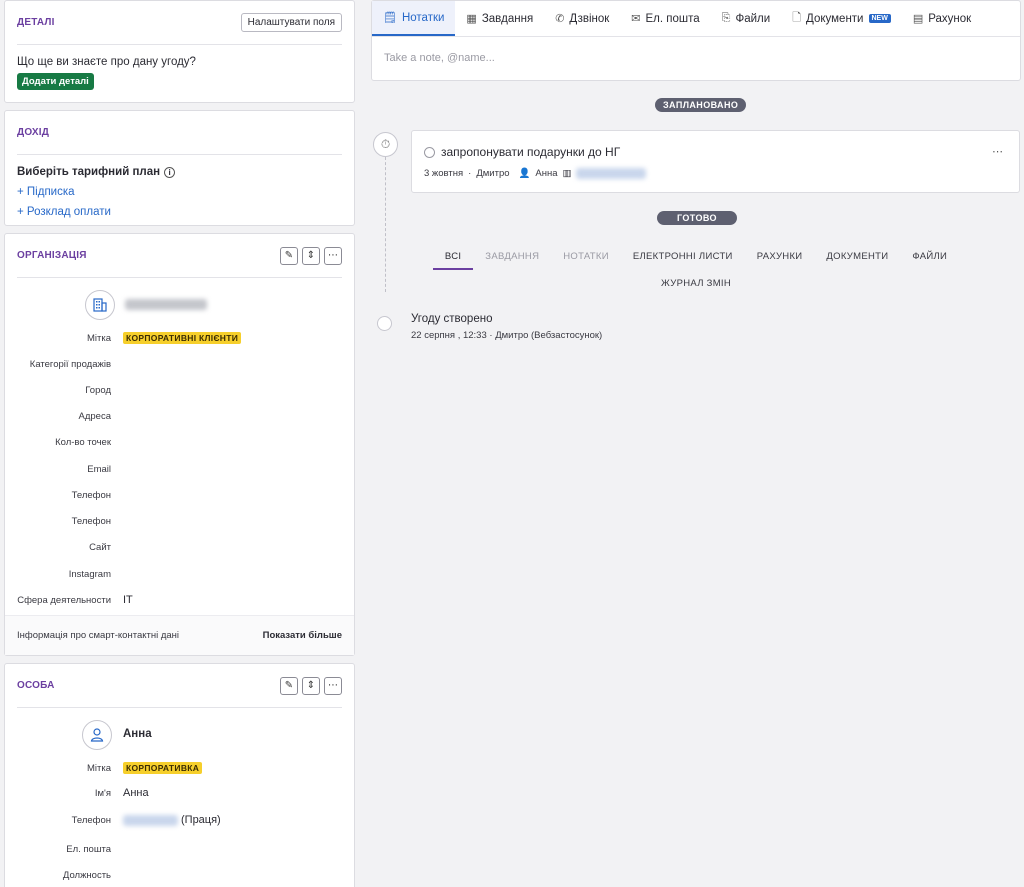 Image resolution: width=1024 pixels, height=887 pixels. What do you see at coordinates (697, 218) in the screenshot?
I see `done-pill: ГОТОВО` at bounding box center [697, 218].